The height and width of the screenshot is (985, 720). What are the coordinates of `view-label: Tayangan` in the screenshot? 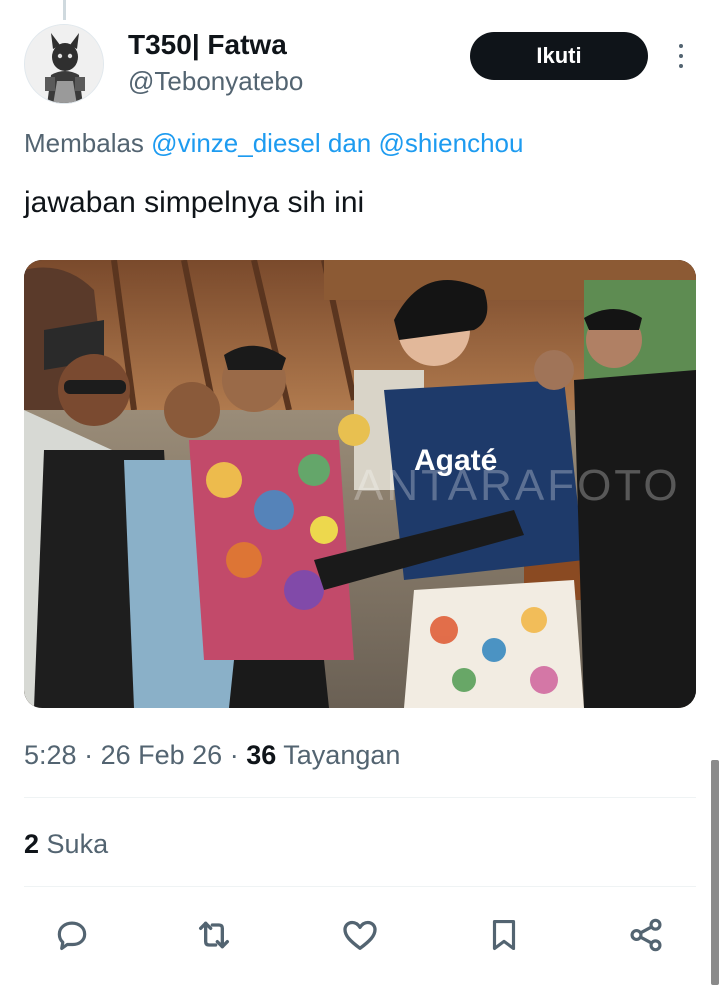 It's located at (342, 755).